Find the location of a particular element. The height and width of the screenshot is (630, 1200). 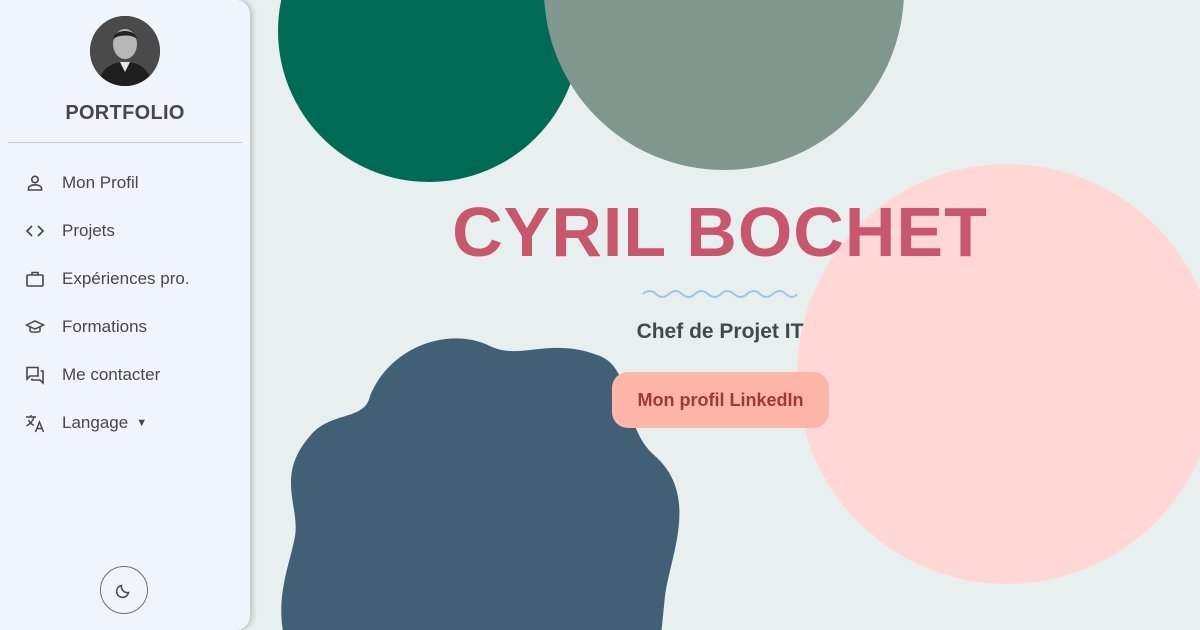

nav-item-label: Formations is located at coordinates (105, 326).